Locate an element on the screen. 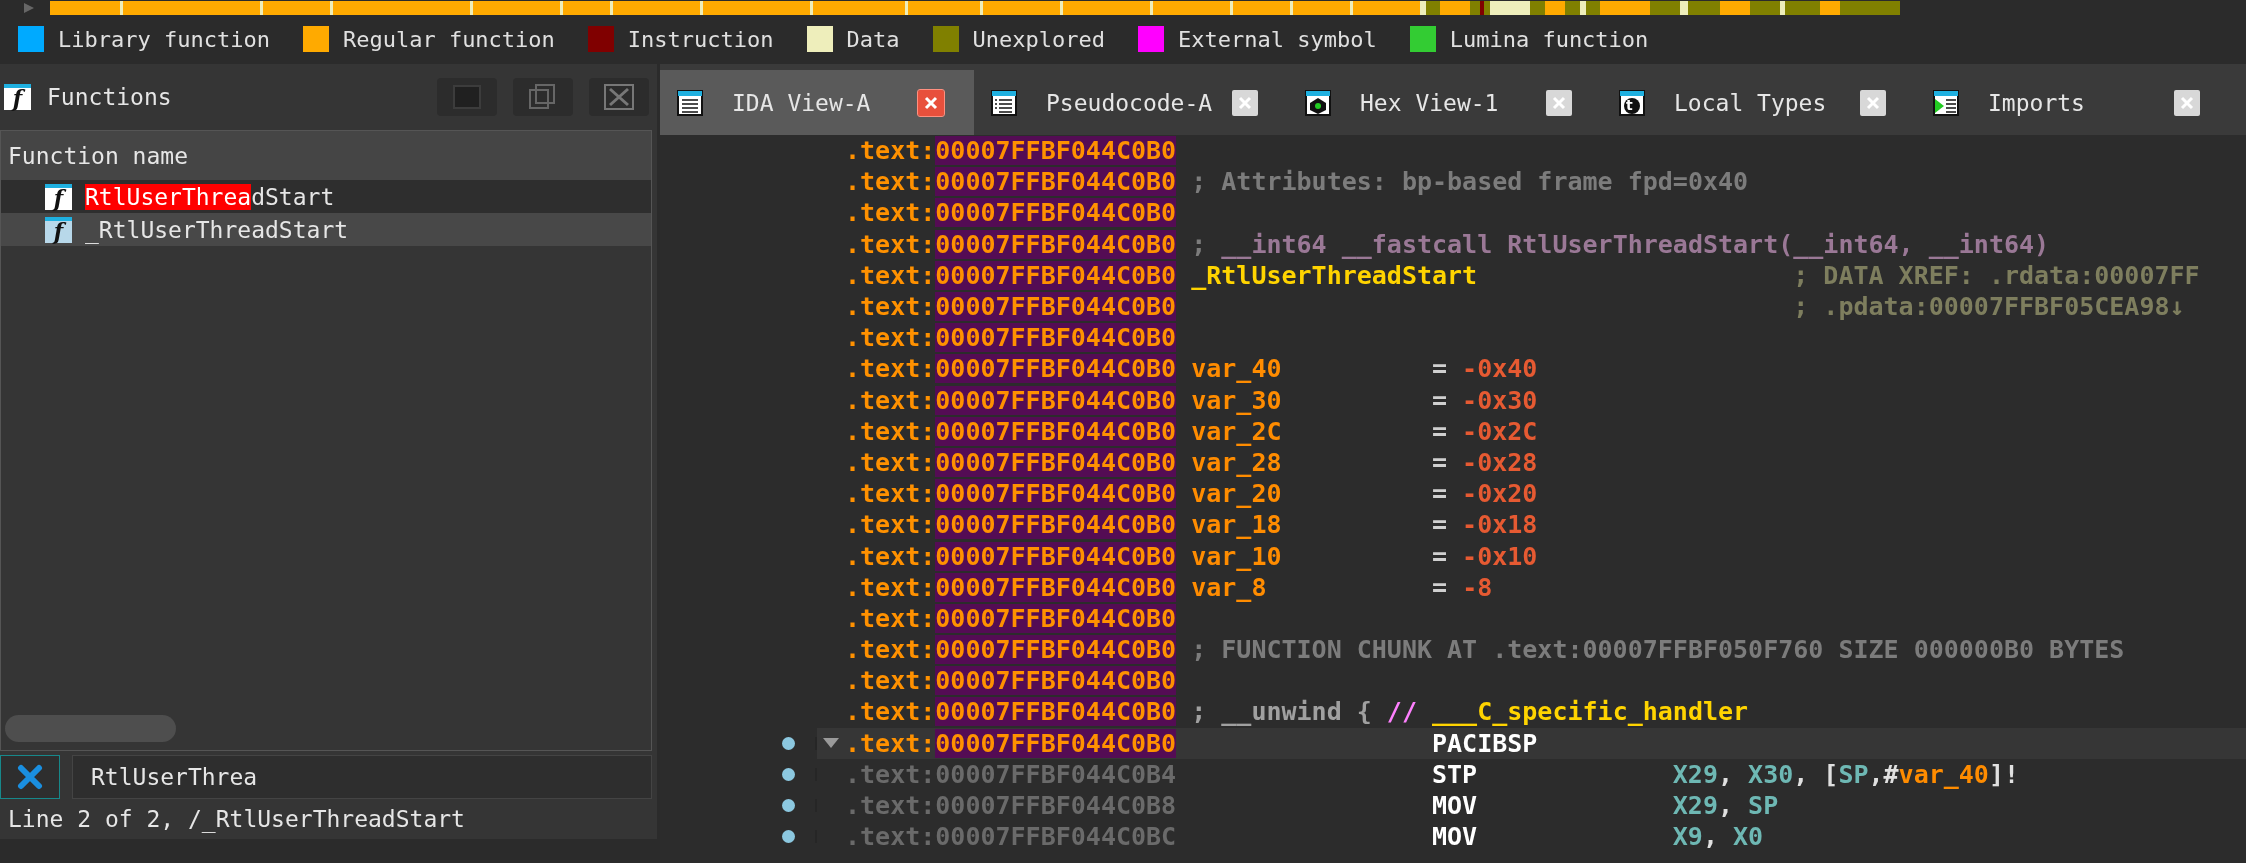 The height and width of the screenshot is (863, 2246). legend-label: Regular function is located at coordinates (448, 39).